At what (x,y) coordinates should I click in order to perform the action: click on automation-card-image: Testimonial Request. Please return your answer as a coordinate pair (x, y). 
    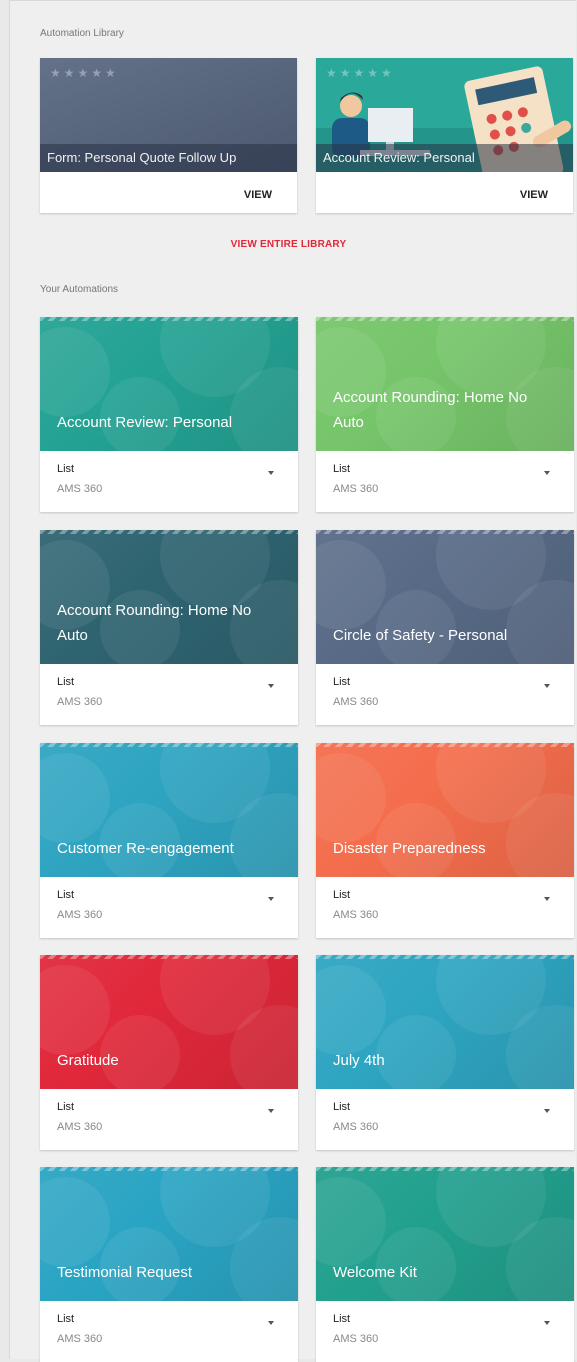
    Looking at the image, I should click on (169, 1234).